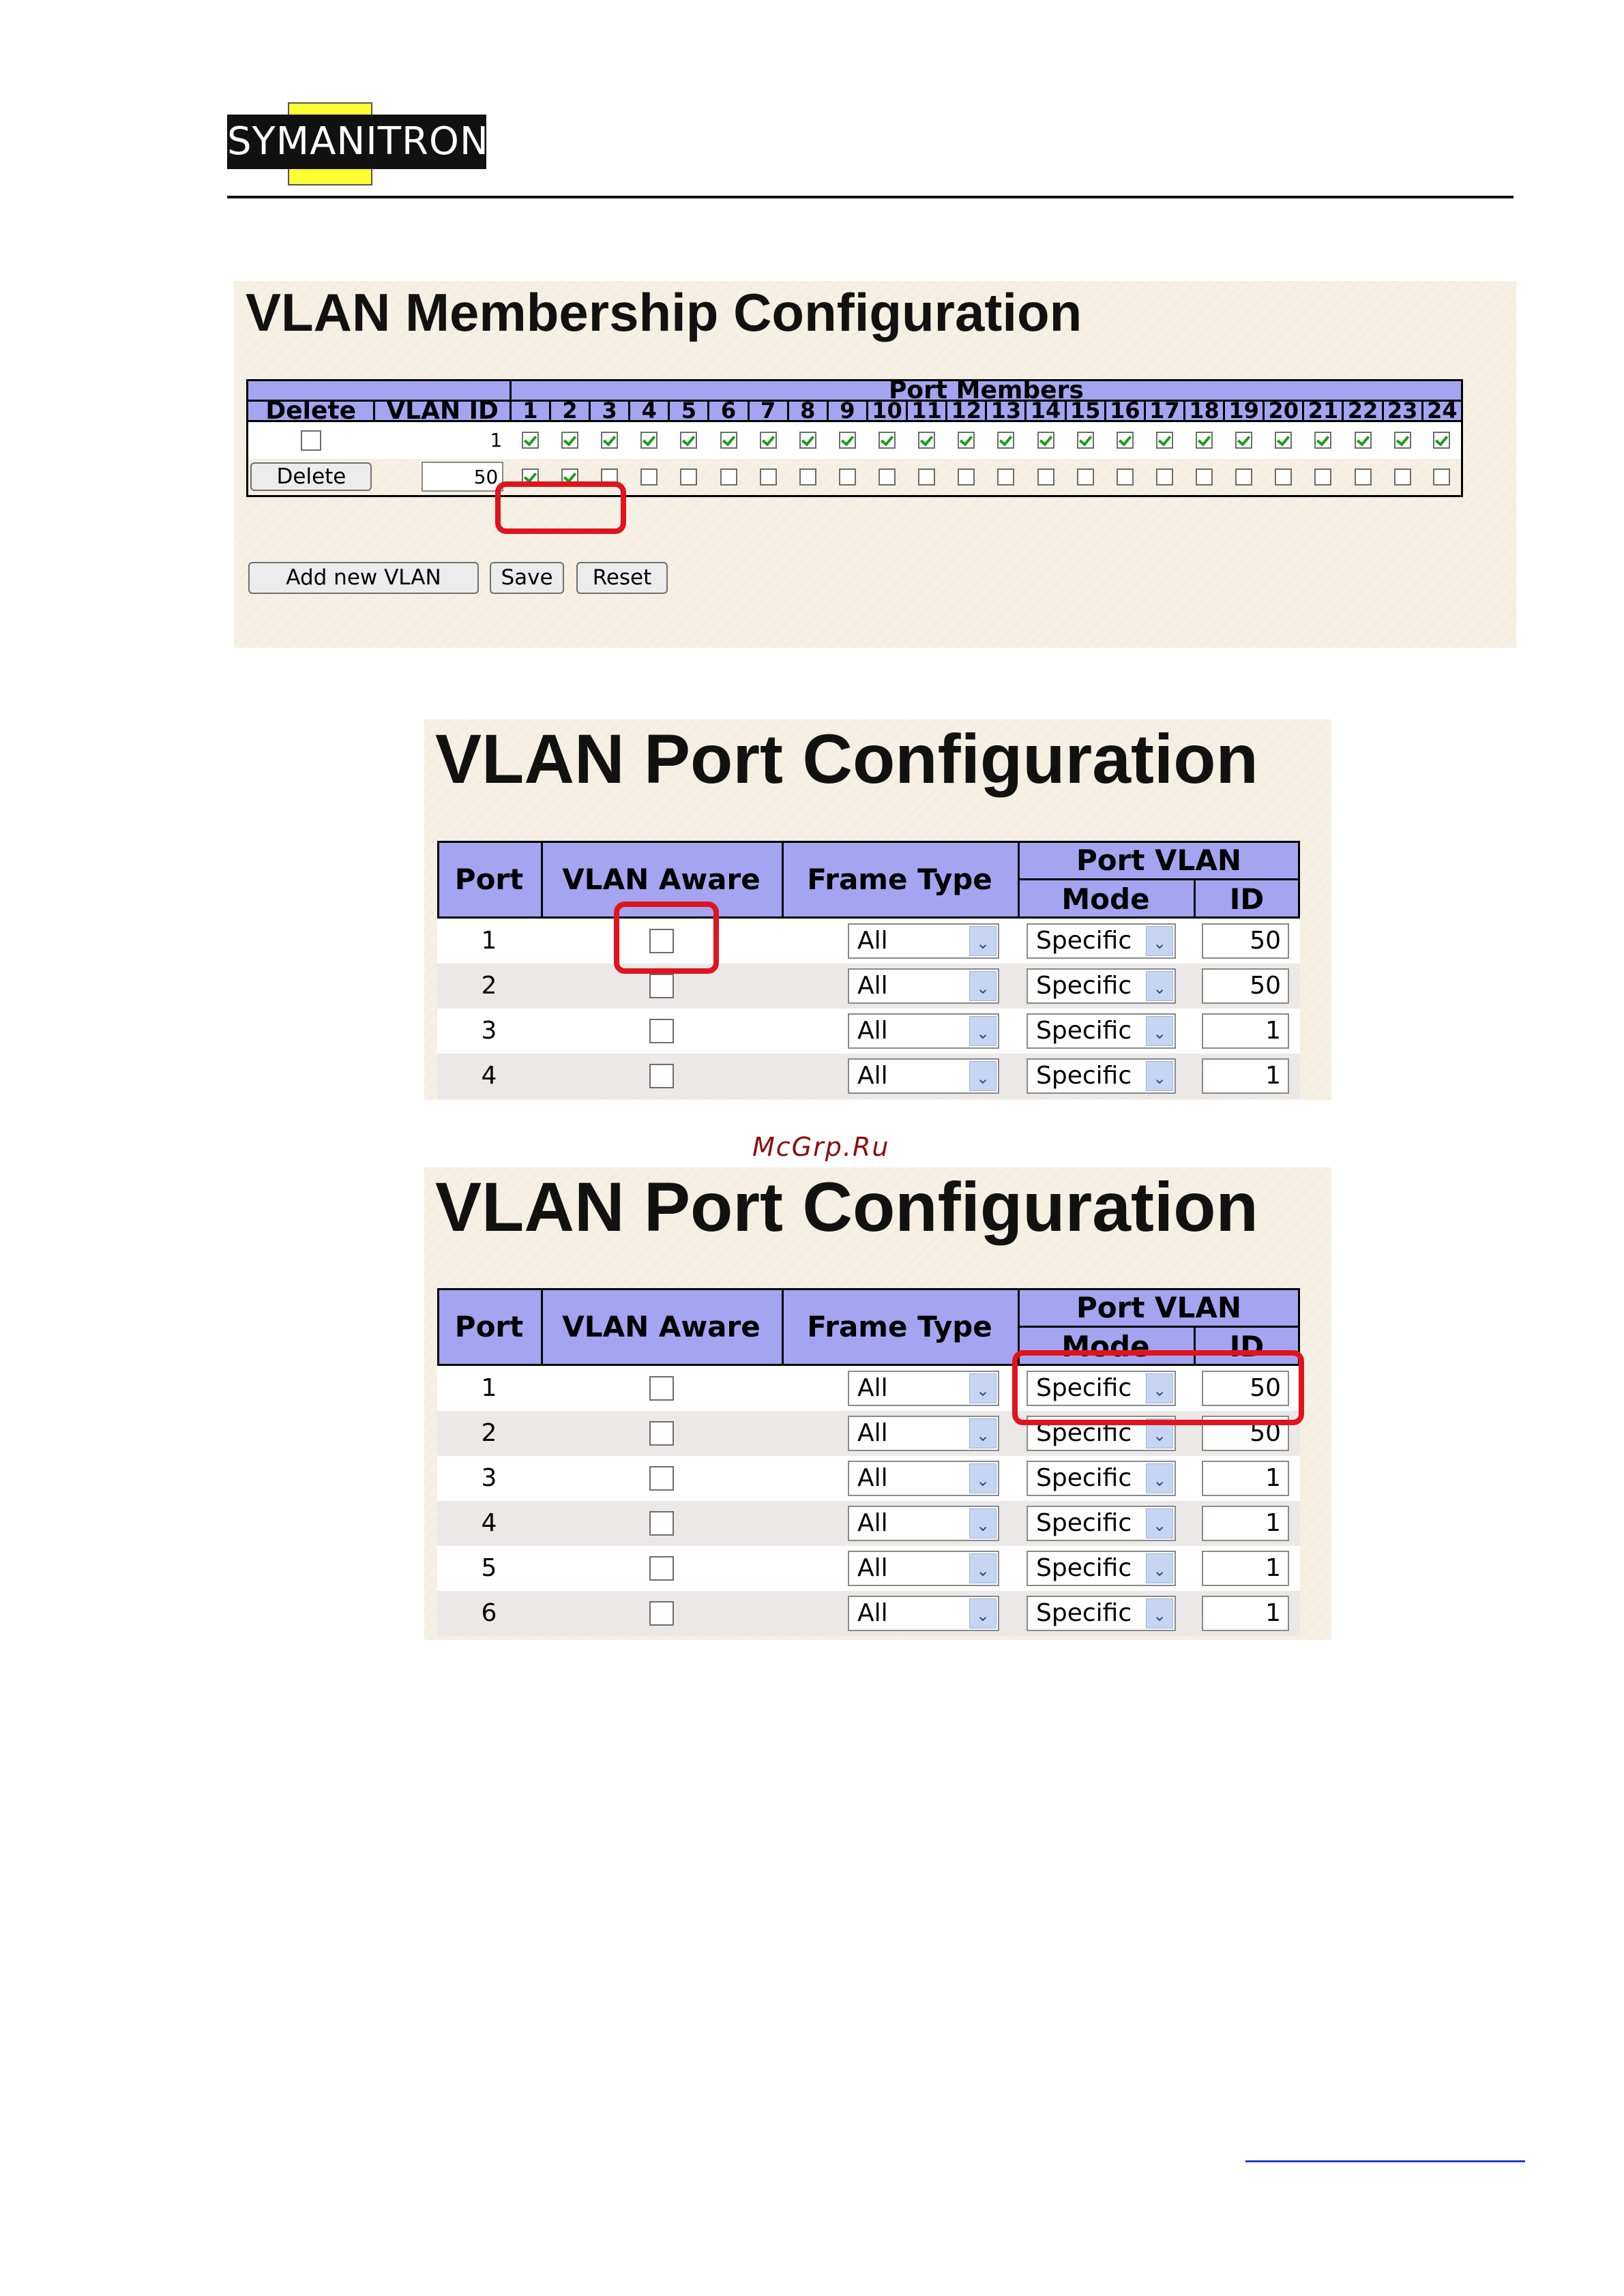 This screenshot has width=1624, height=2296. Describe the element at coordinates (1085, 411) in the screenshot. I see `port-header-15: 15` at that location.